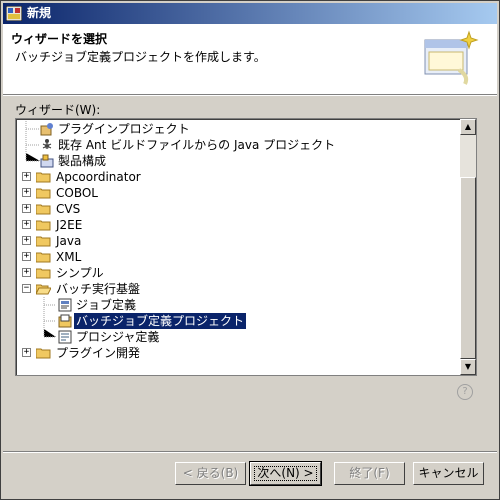  What do you see at coordinates (68, 209) in the screenshot?
I see `tree-item-label: CVS` at bounding box center [68, 209].